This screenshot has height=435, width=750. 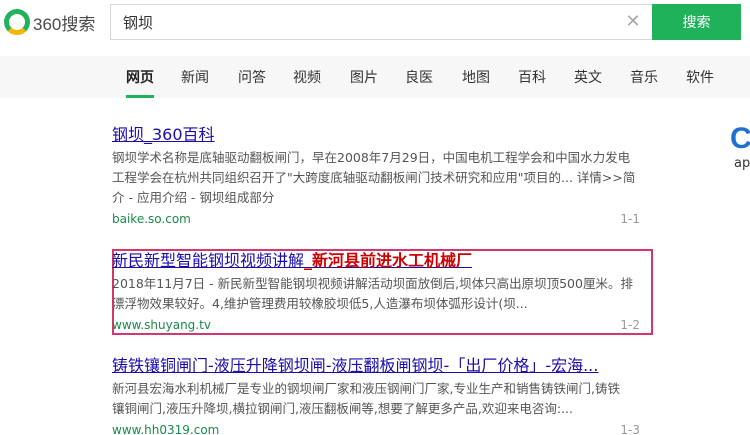 What do you see at coordinates (17, 22) in the screenshot?
I see `logo-ring-icon` at bounding box center [17, 22].